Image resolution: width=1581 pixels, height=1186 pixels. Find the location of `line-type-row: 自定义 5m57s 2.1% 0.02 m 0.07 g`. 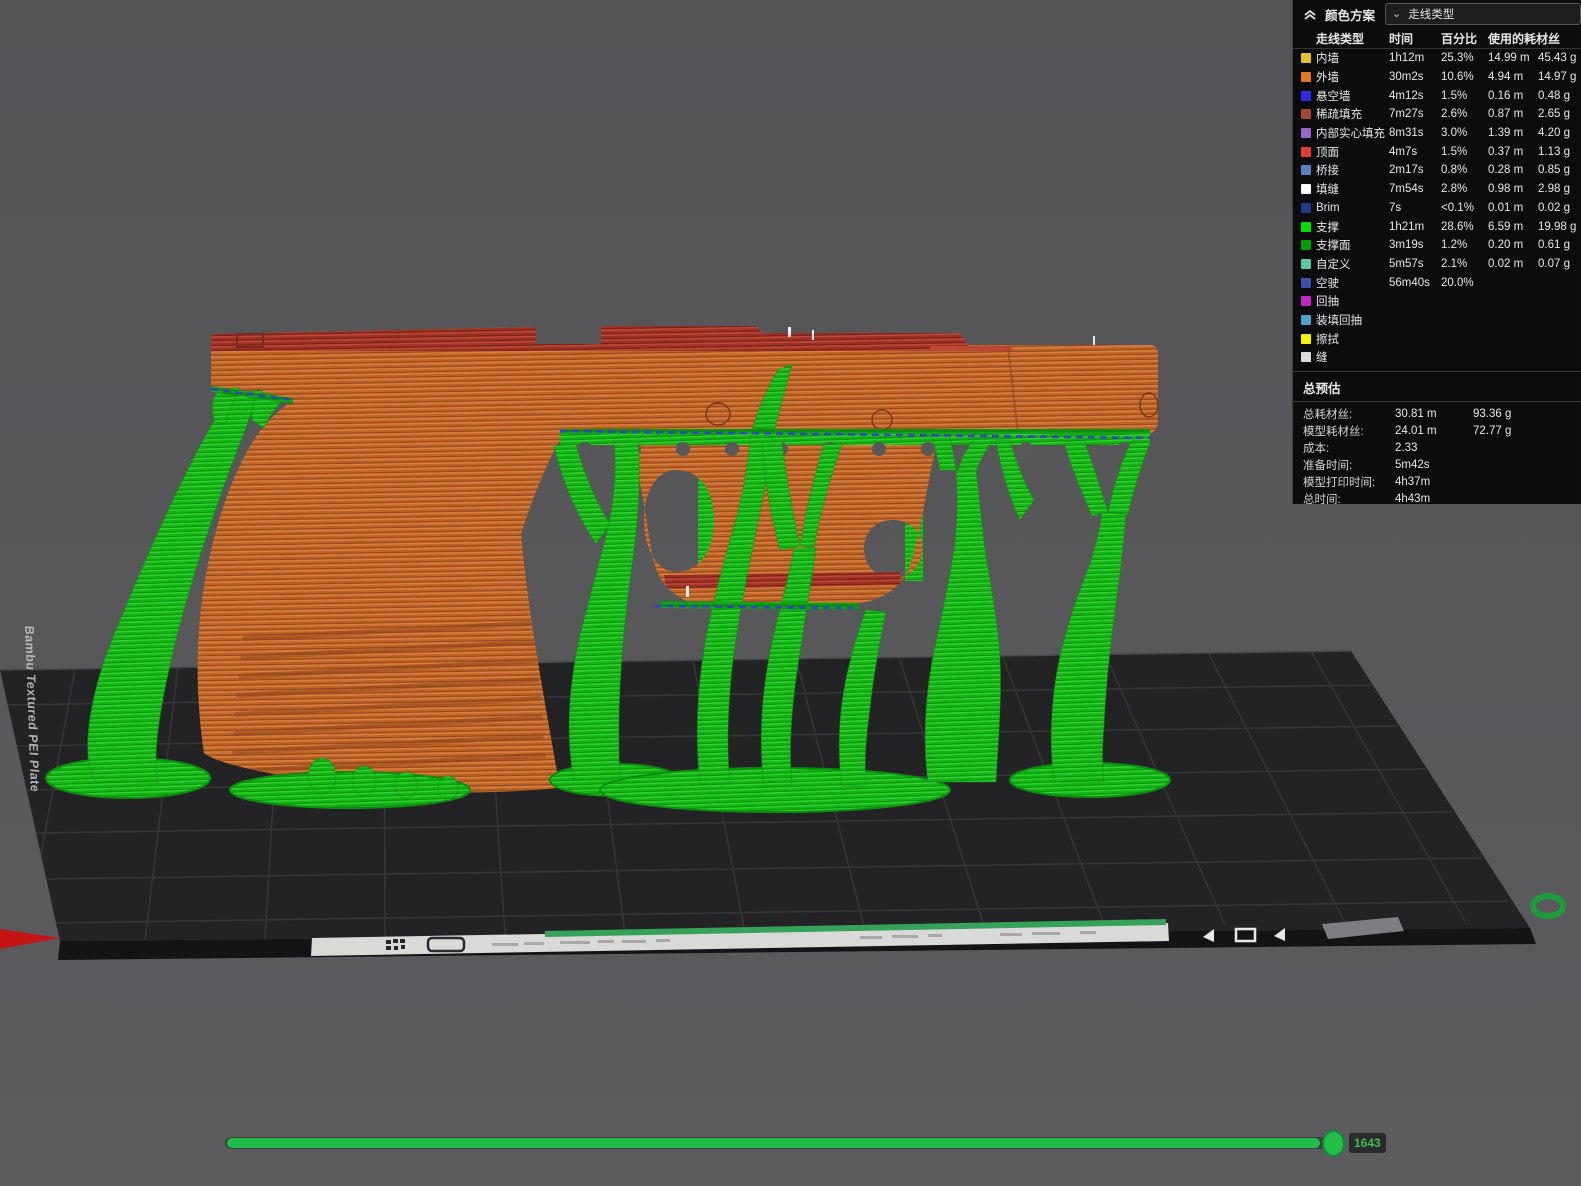

line-type-row: 自定义 5m57s 2.1% 0.02 m 0.07 g is located at coordinates (1437, 264).